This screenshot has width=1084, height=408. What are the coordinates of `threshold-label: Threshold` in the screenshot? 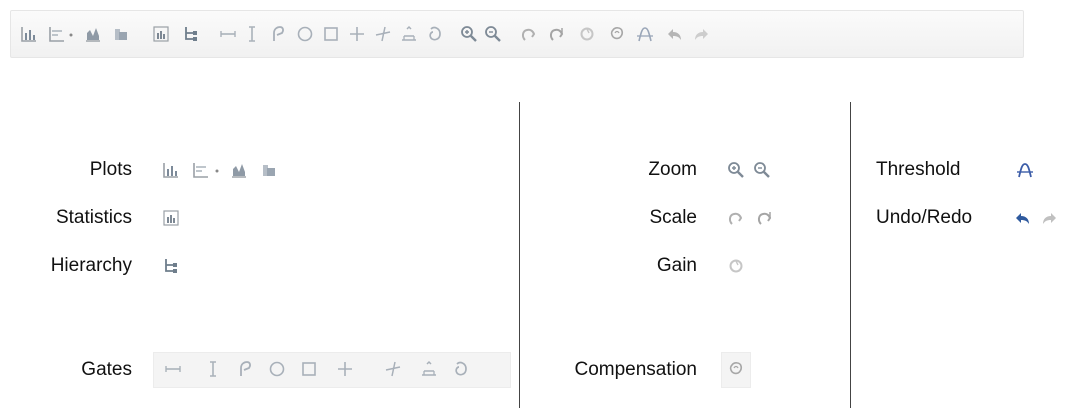 It's located at (918, 169).